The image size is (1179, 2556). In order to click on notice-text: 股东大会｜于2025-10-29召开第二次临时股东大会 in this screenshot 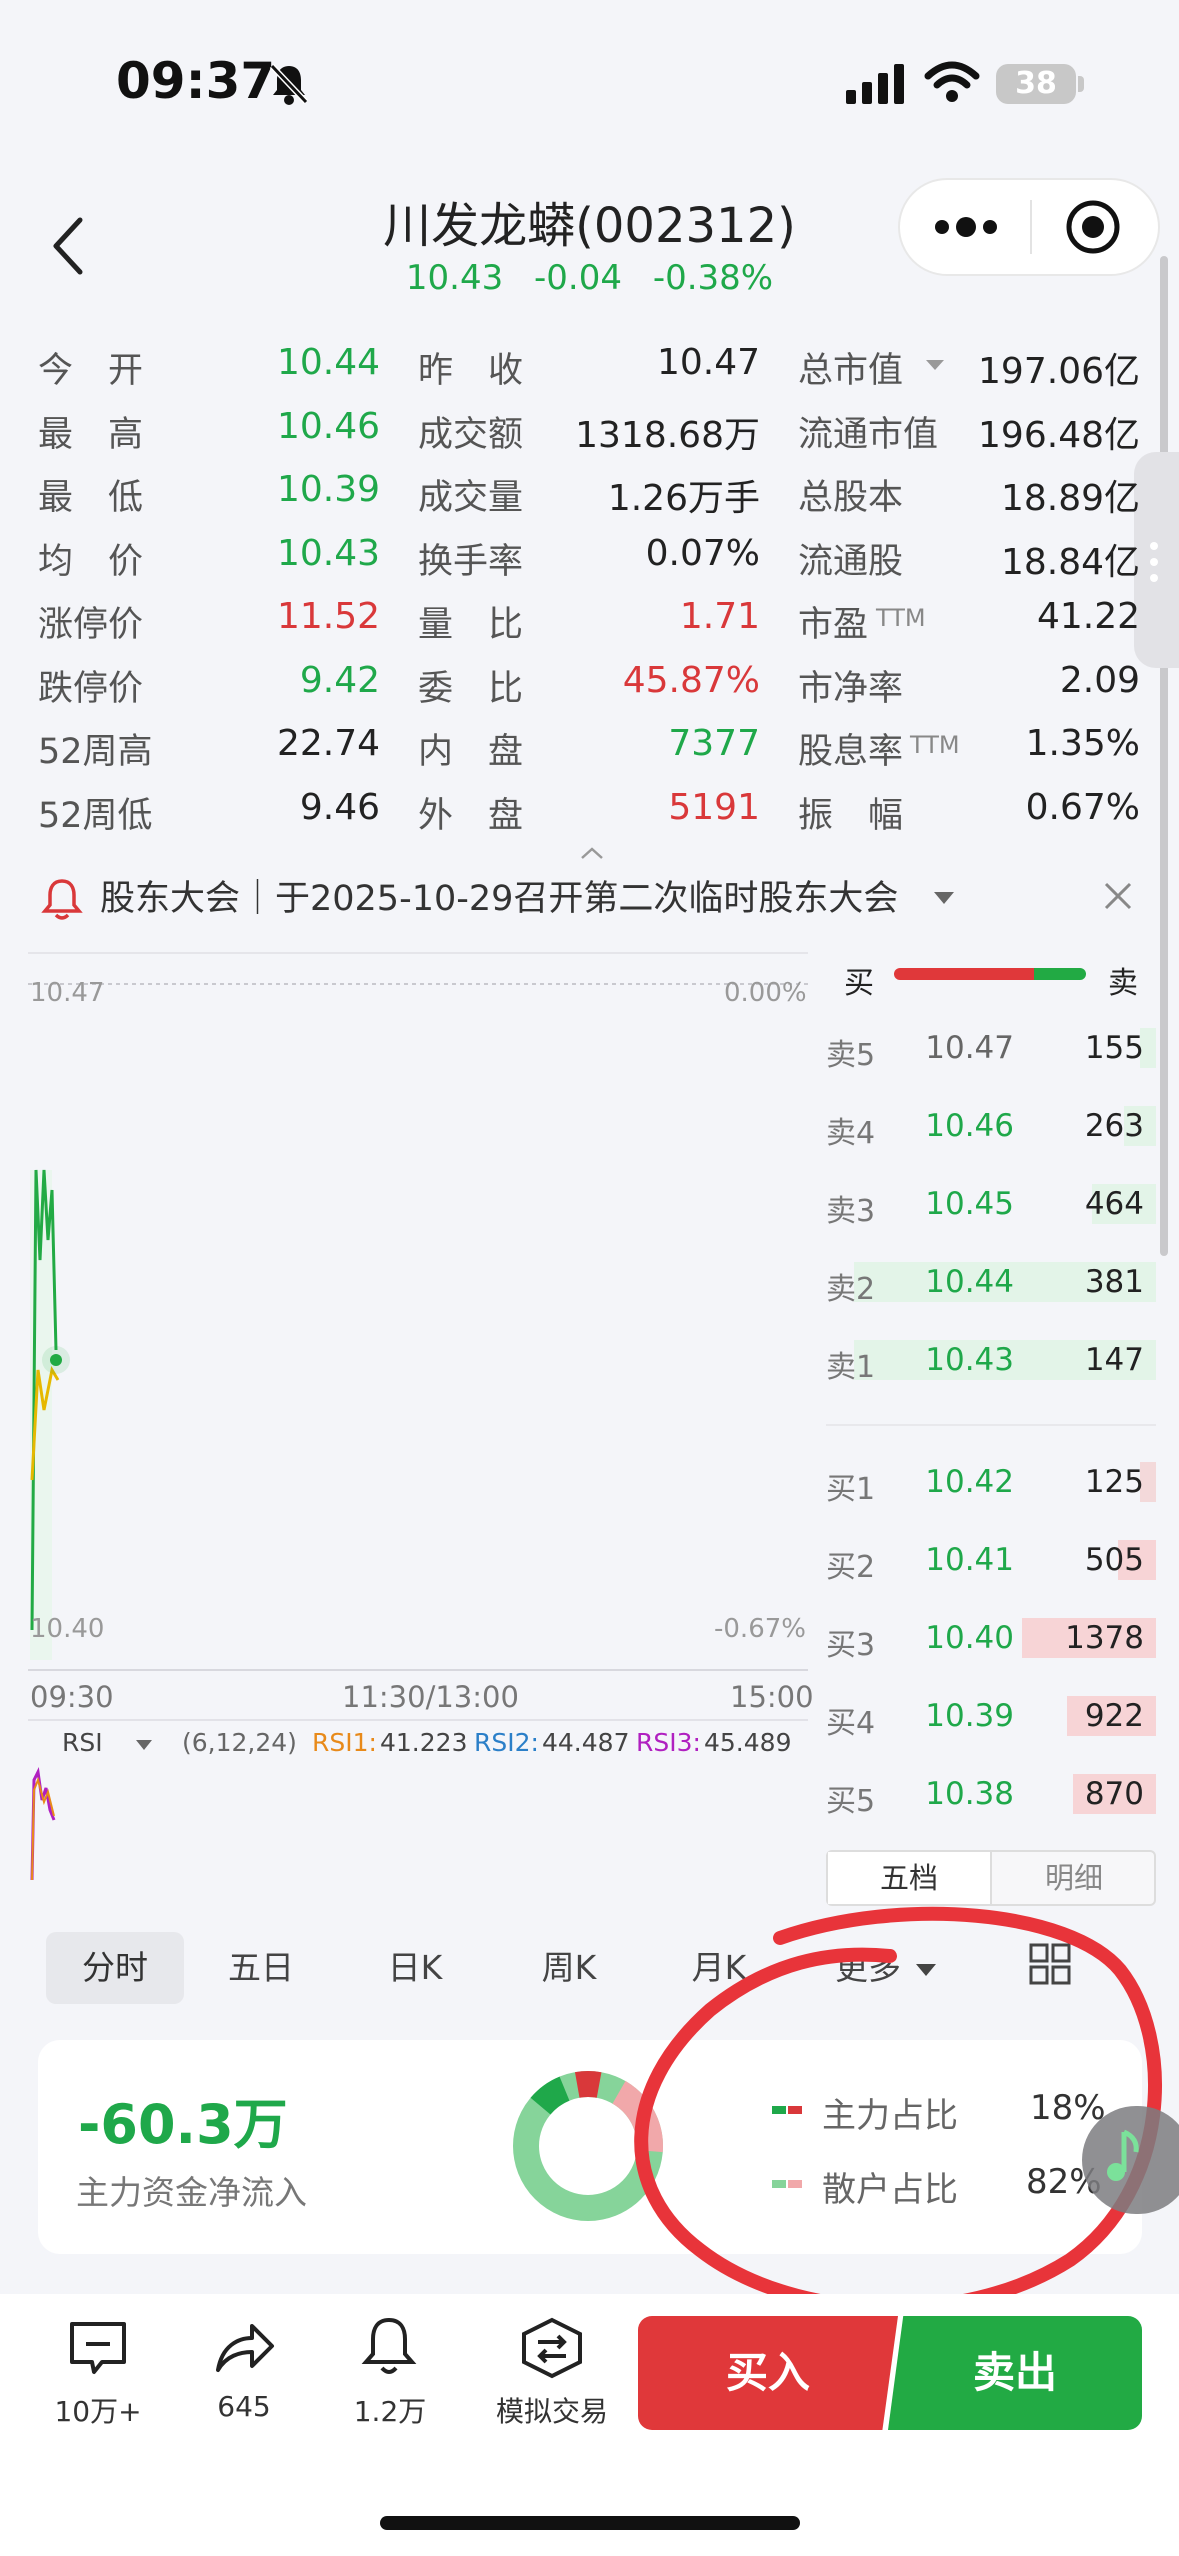, I will do `click(499, 895)`.